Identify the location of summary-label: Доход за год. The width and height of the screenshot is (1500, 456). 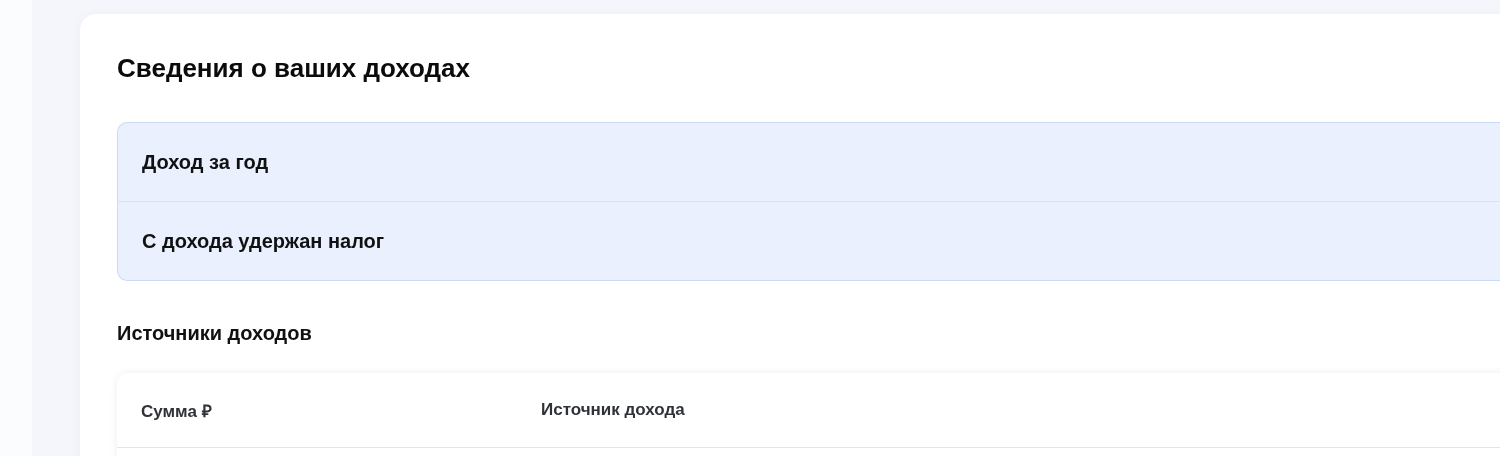
(205, 162).